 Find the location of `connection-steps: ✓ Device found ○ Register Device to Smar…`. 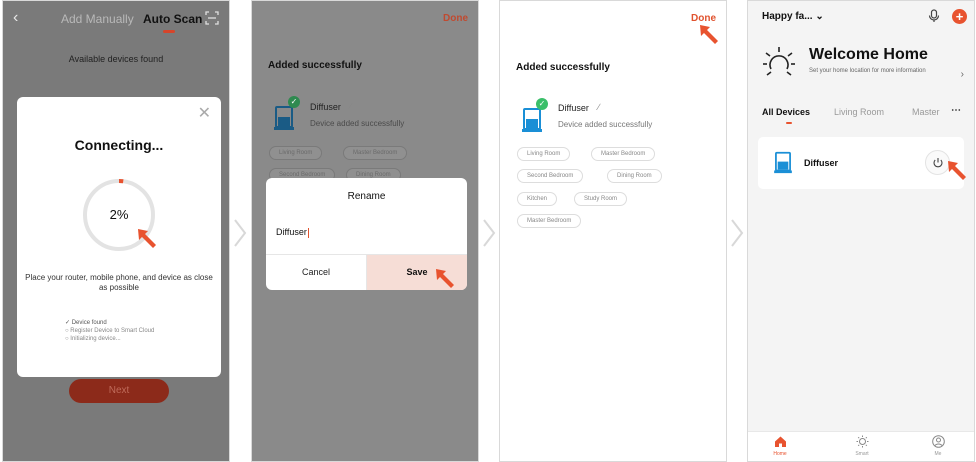

connection-steps: ✓ Device found ○ Register Device to Smar… is located at coordinates (109, 331).